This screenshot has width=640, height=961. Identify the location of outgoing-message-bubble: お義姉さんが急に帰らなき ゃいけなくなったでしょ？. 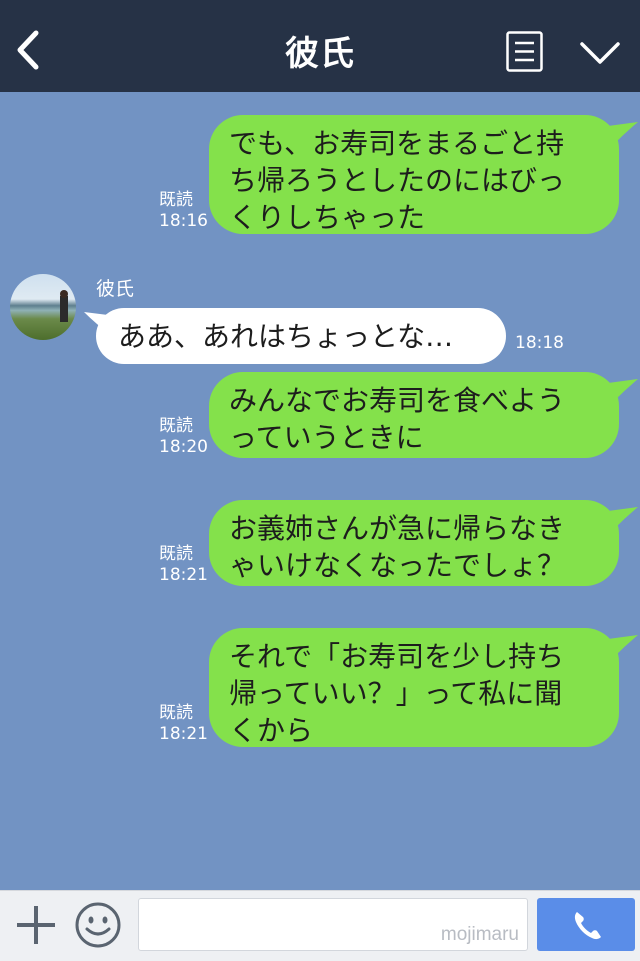
(414, 543).